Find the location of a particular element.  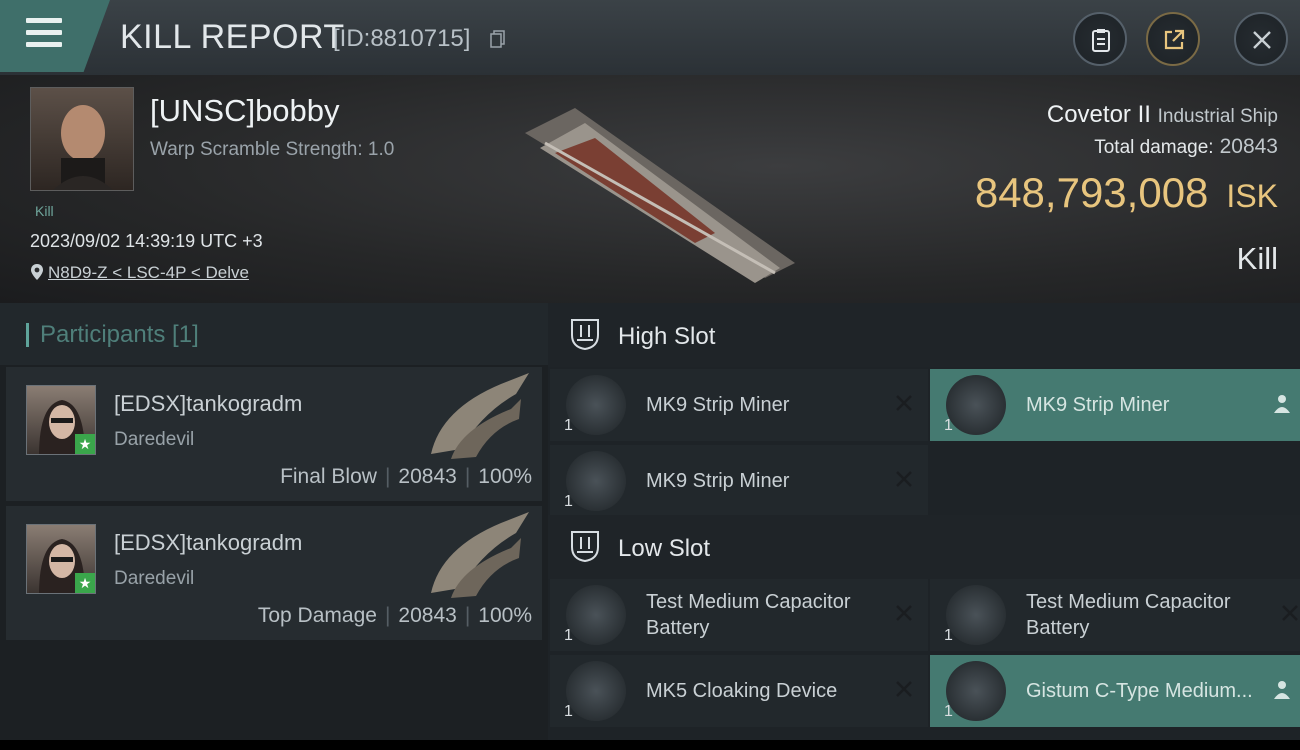

kill-datetime: 2023/09/02 14:39:19 UTC +3 is located at coordinates (146, 241).